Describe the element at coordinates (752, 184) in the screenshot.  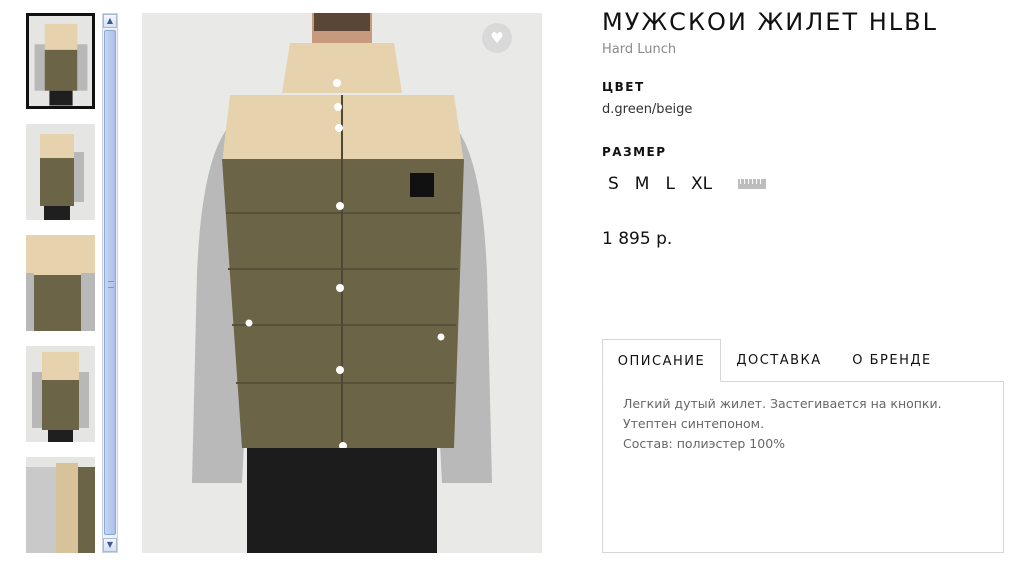
I see `ruler-icon` at that location.